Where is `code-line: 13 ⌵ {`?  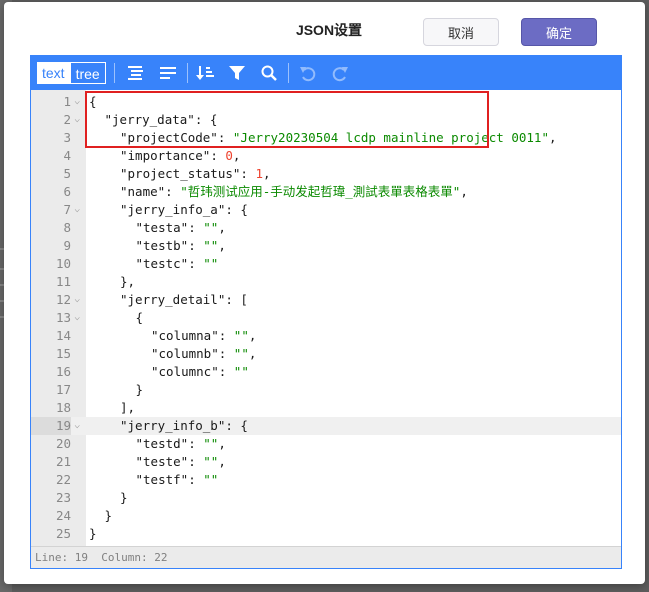 code-line: 13 ⌵ { is located at coordinates (326, 318).